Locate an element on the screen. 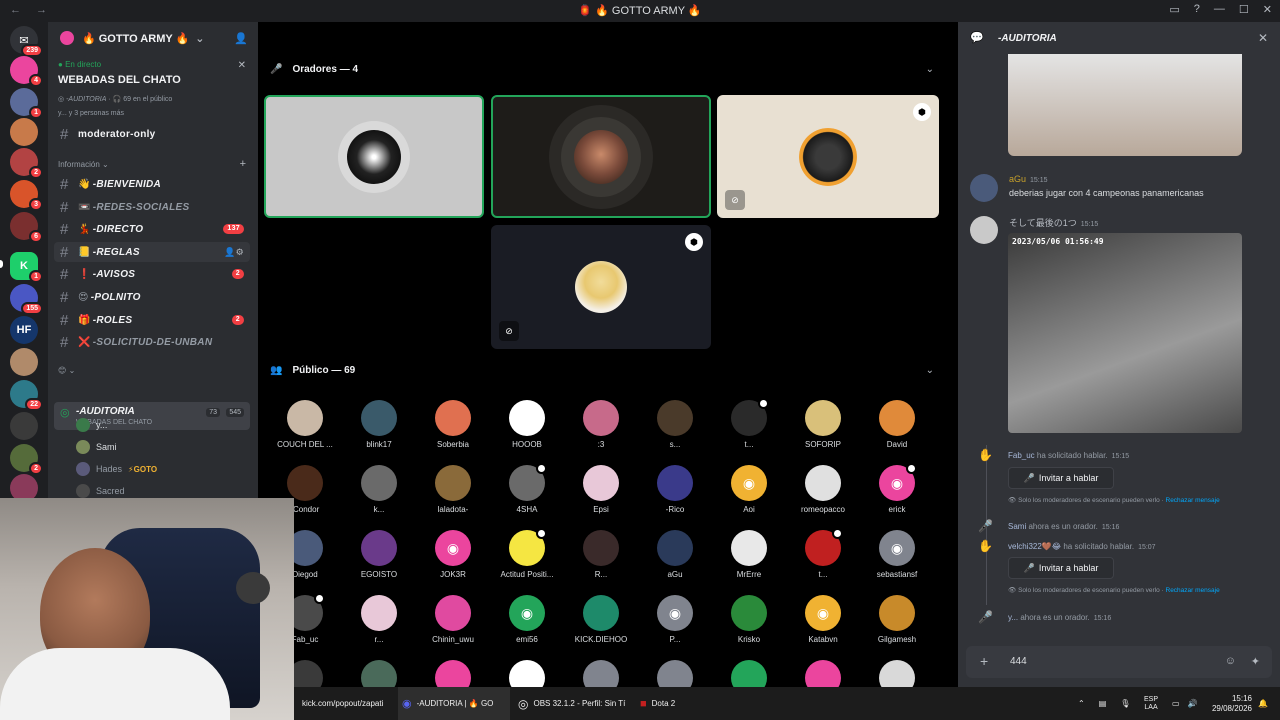 This screenshot has width=1280, height=720. add-member-icon: 👤 is located at coordinates (241, 38).